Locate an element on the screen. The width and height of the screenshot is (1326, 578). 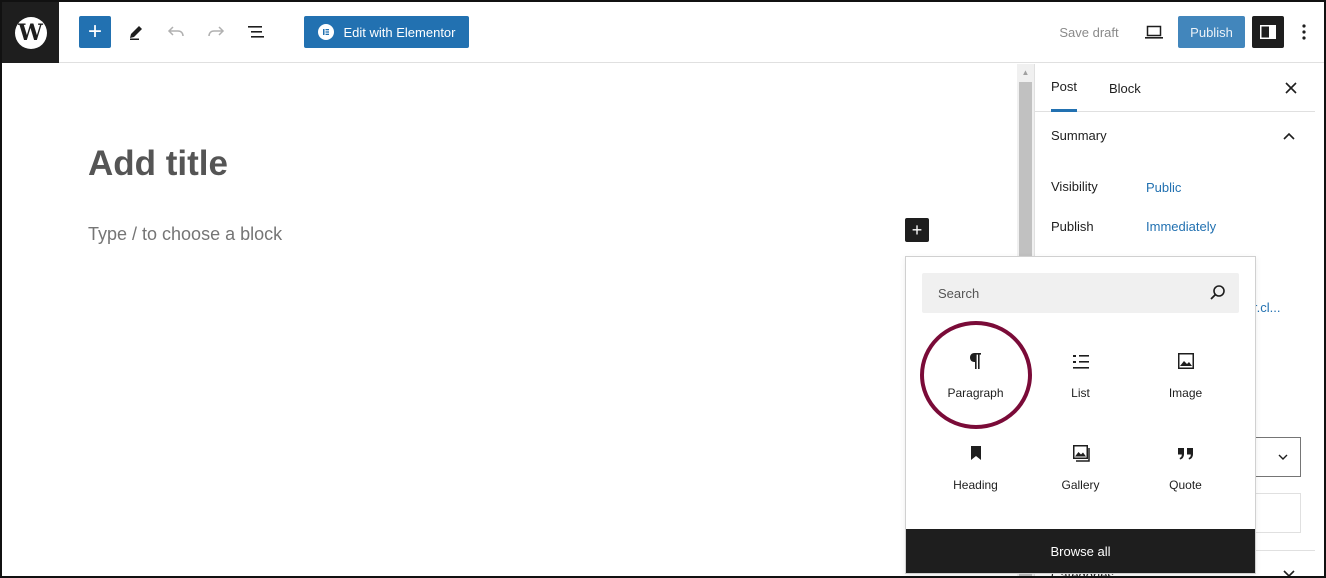
more-vertical-icon is located at coordinates (1304, 32).